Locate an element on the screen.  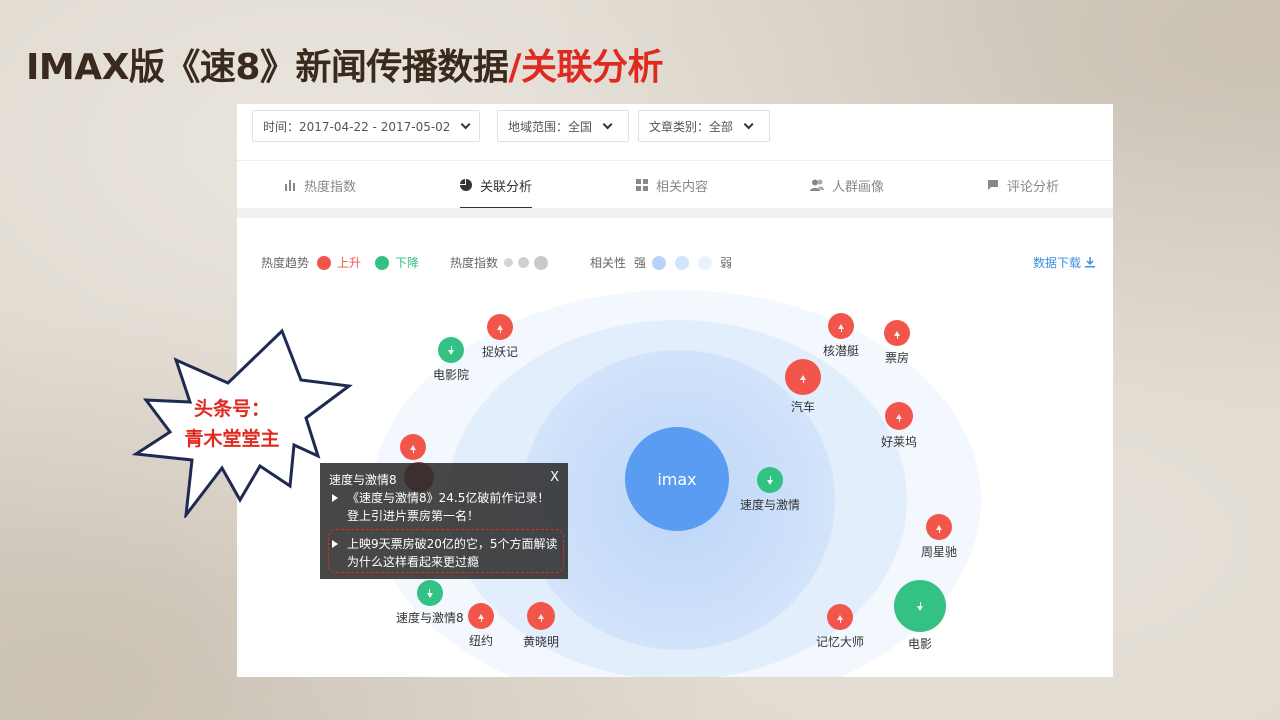
node-label: 电影 is located at coordinates (919, 644).